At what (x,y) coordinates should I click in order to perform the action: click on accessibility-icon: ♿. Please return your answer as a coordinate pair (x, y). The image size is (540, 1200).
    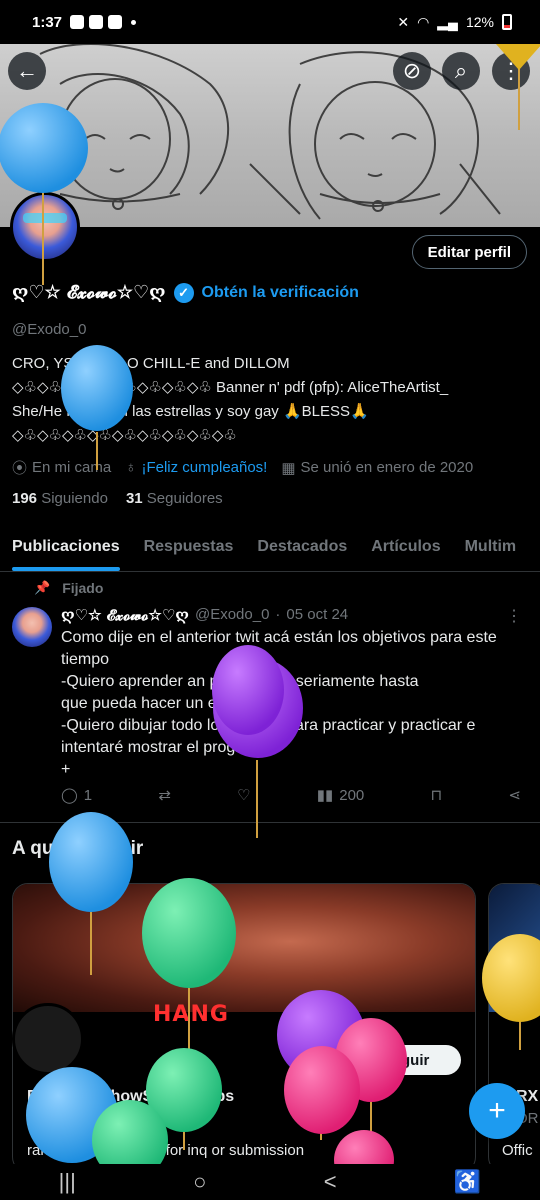
    Looking at the image, I should click on (467, 1182).